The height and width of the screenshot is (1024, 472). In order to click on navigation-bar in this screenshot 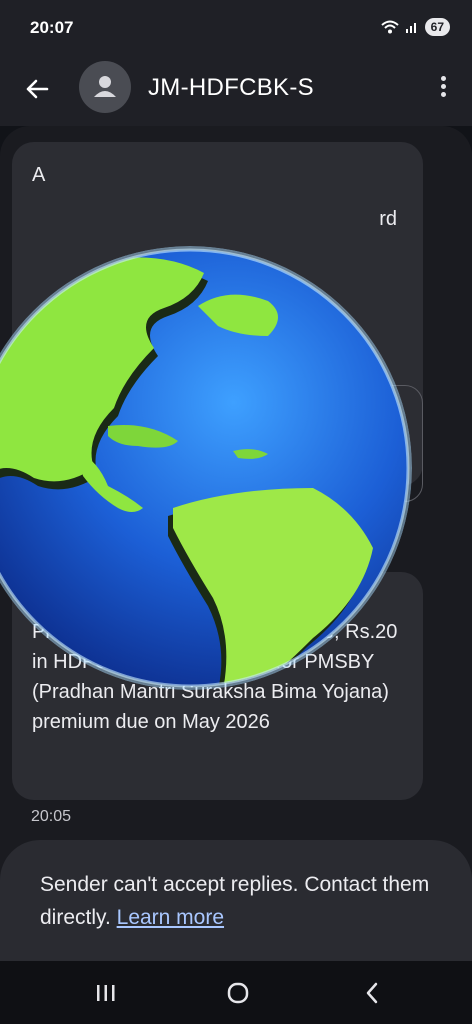, I will do `click(236, 992)`.